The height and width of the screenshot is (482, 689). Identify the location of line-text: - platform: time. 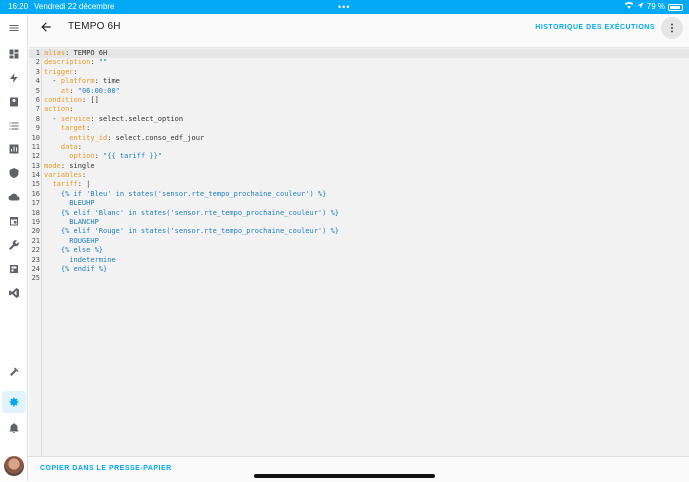
(82, 81).